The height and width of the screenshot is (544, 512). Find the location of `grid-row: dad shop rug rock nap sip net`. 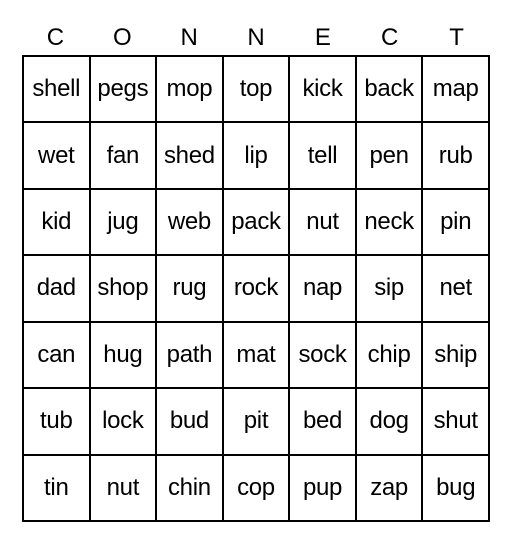

grid-row: dad shop rug rock nap sip net is located at coordinates (256, 288).